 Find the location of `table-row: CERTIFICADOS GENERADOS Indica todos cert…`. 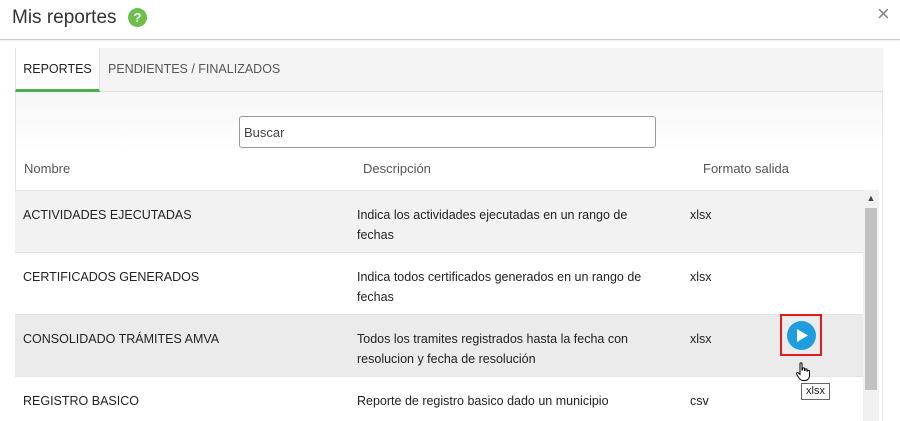

table-row: CERTIFICADOS GENERADOS Indica todos cert… is located at coordinates (439, 284).